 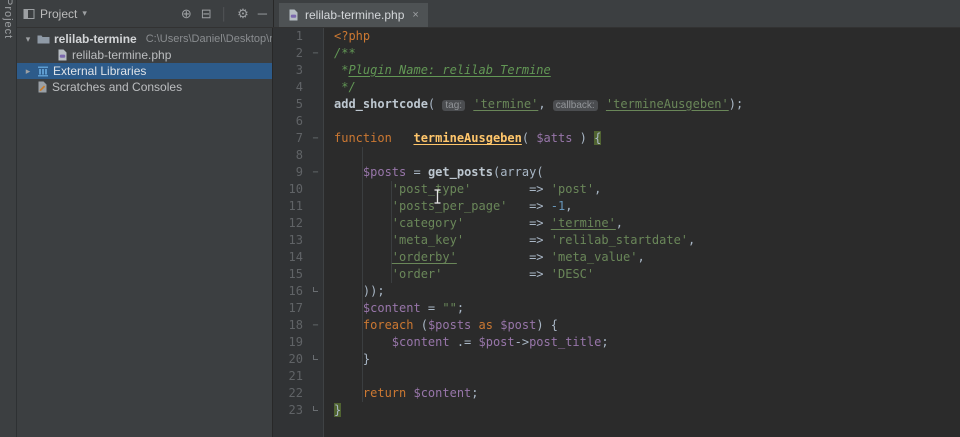 I want to click on code-line: 21, so click(x=616, y=376).